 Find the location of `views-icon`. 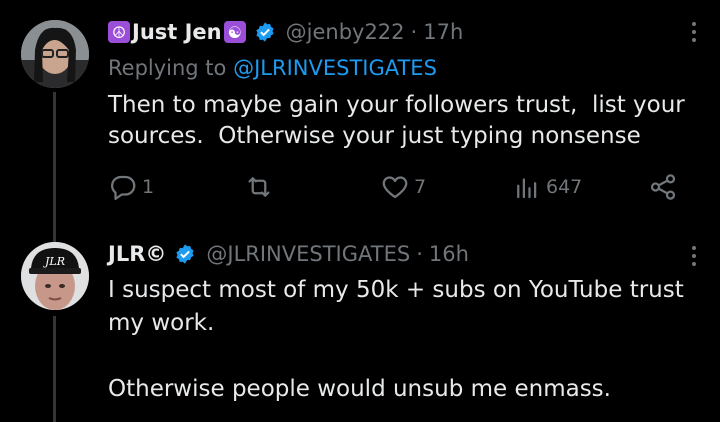

views-icon is located at coordinates (527, 188).